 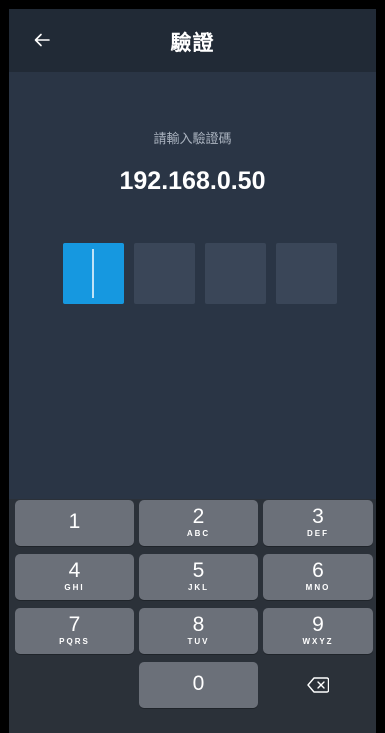 I want to click on code-input-row, so click(x=200, y=273).